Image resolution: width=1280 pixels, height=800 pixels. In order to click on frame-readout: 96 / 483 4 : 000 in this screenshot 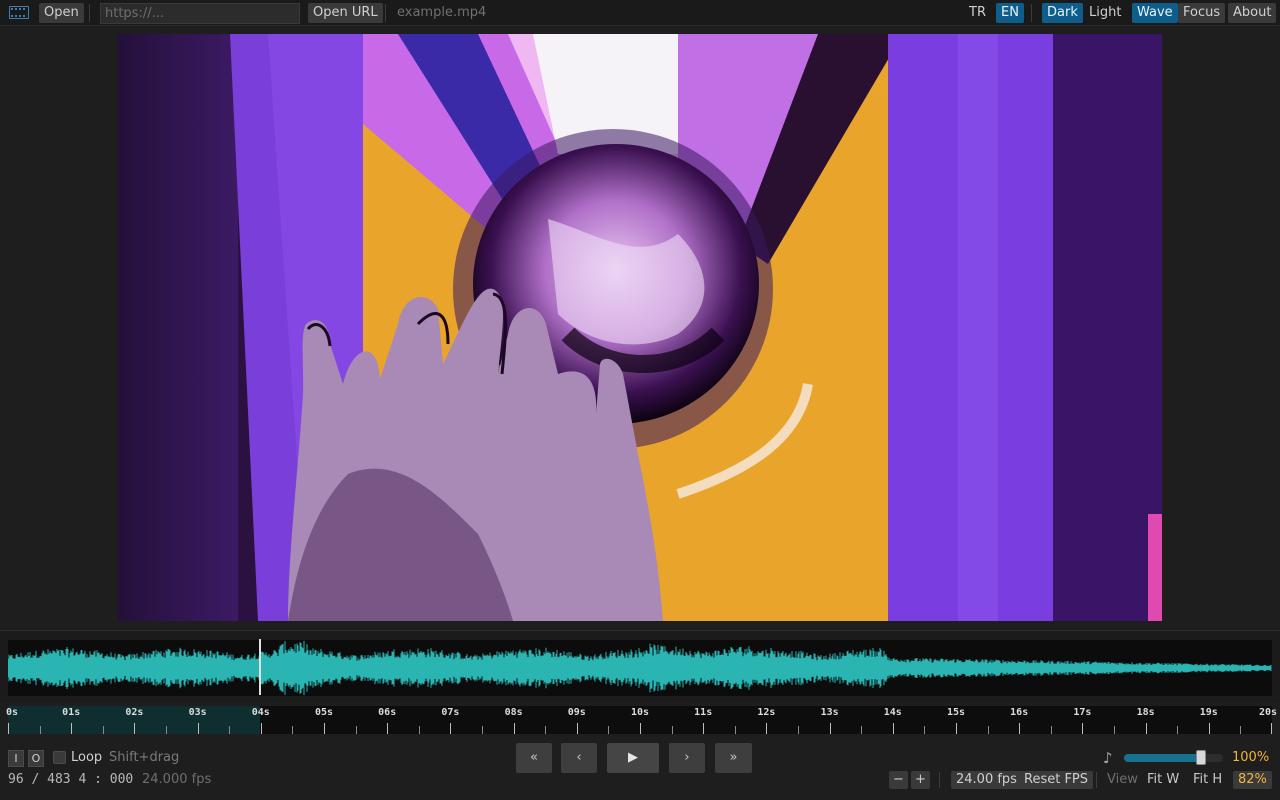, I will do `click(71, 779)`.